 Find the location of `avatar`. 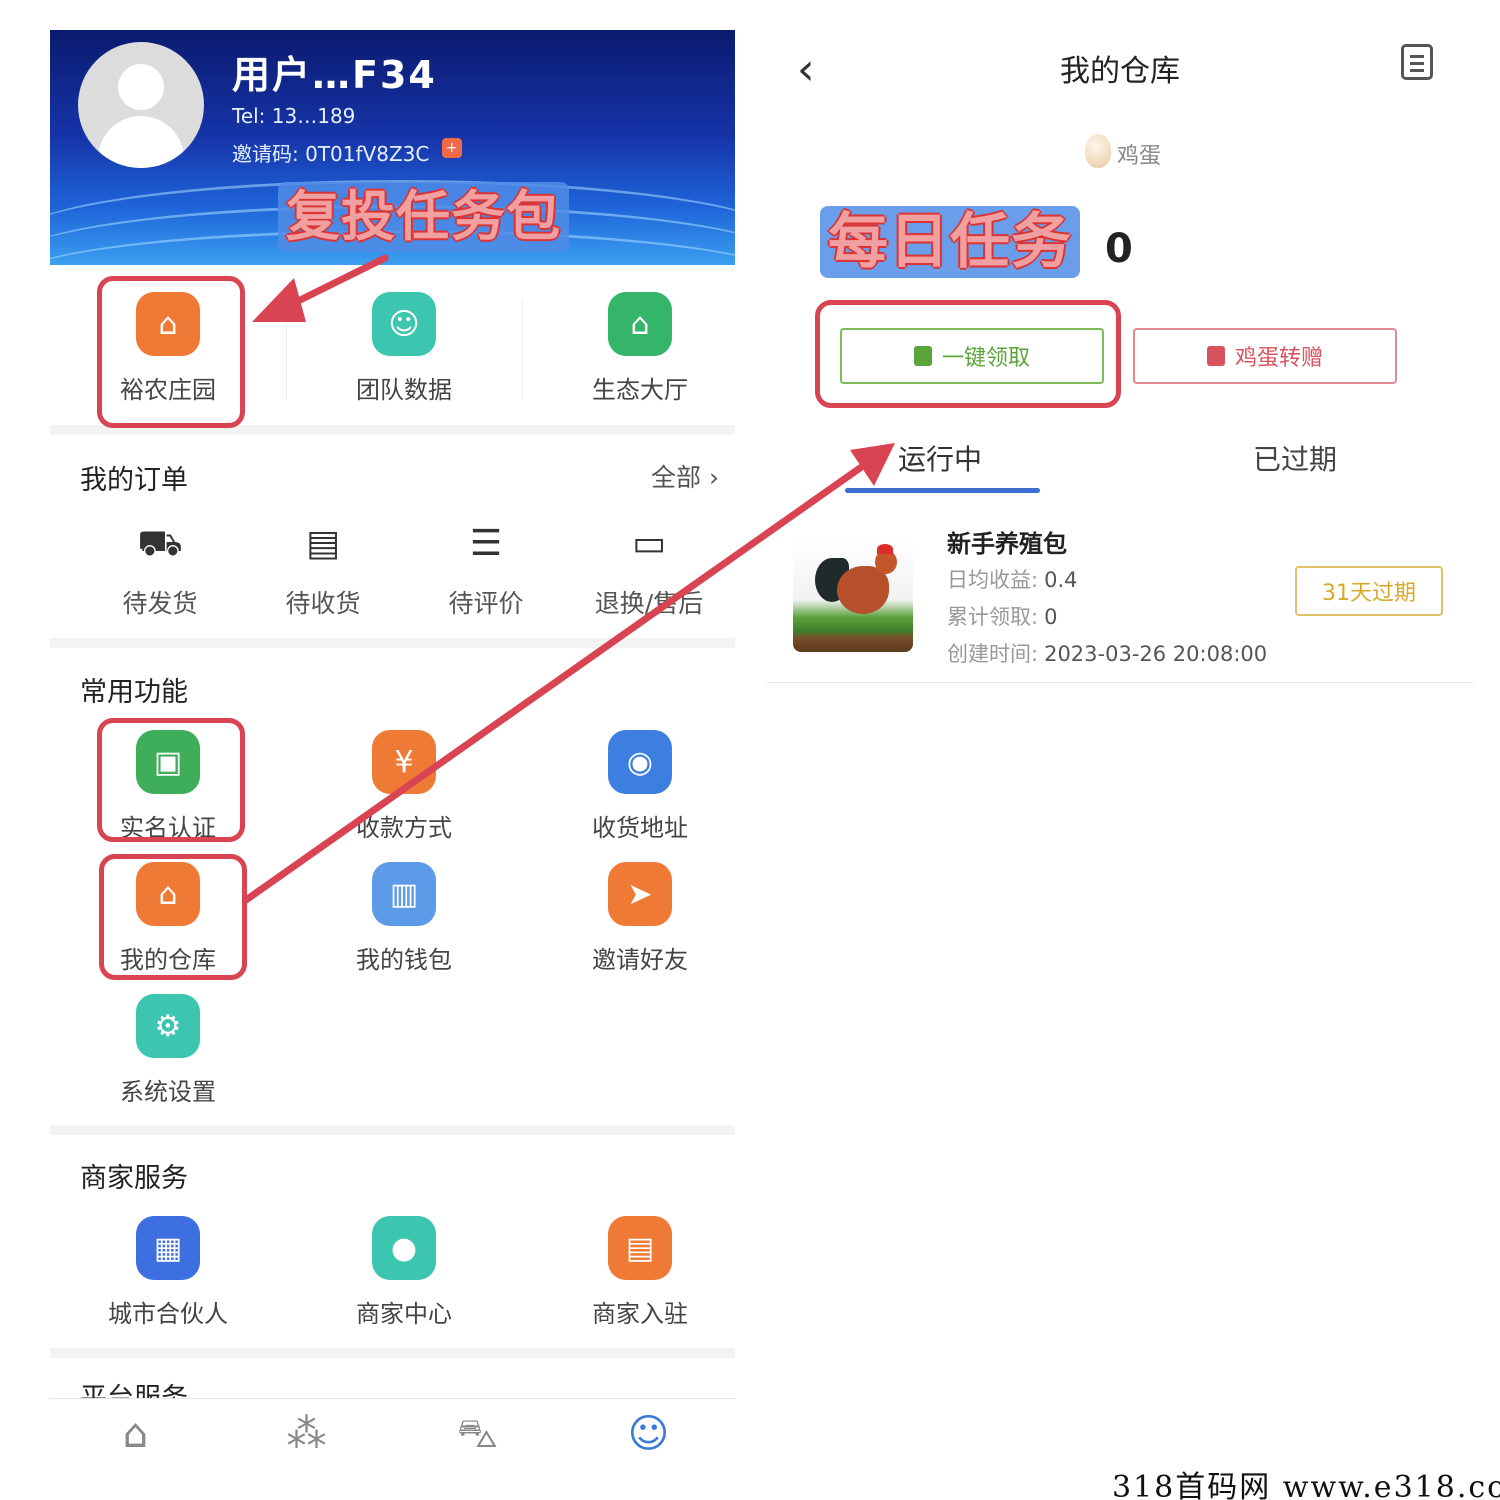

avatar is located at coordinates (141, 105).